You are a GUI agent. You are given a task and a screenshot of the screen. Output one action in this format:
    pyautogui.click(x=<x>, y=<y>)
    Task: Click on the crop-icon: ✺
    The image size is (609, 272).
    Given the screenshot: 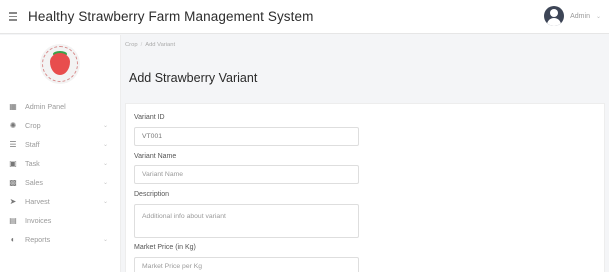 What is the action you would take?
    pyautogui.click(x=13, y=125)
    